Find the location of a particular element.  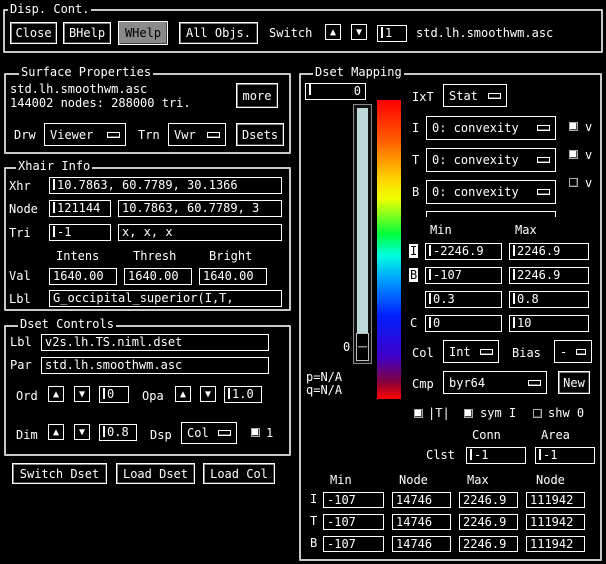

shw-0-label: shw 0 is located at coordinates (566, 413).